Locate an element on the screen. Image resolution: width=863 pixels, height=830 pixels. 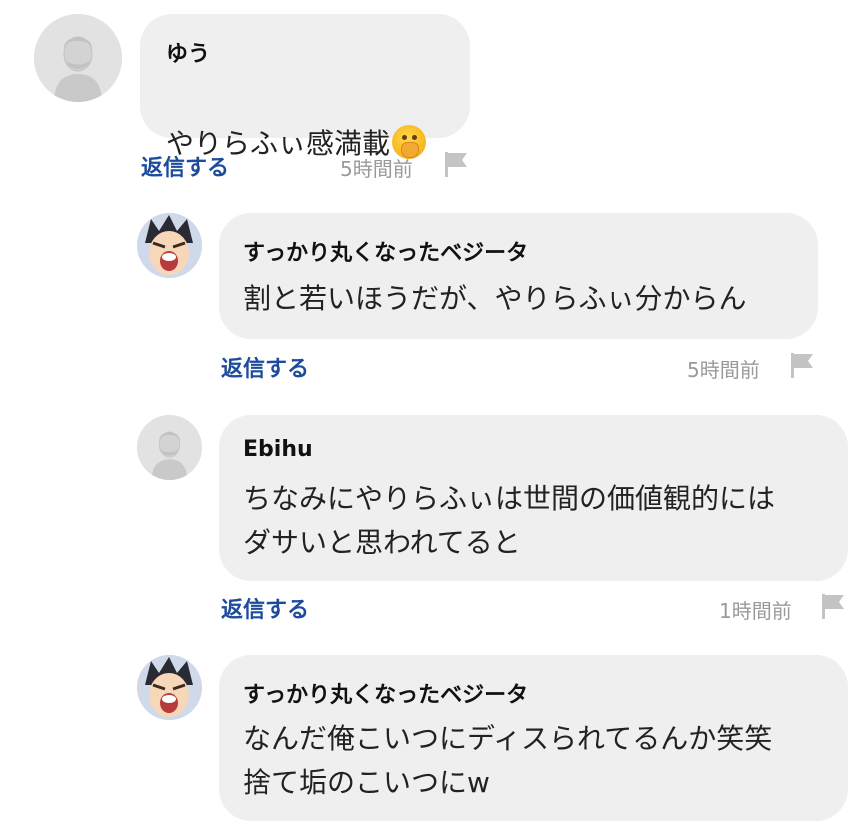
comment-author: Ebihu is located at coordinates (278, 449).